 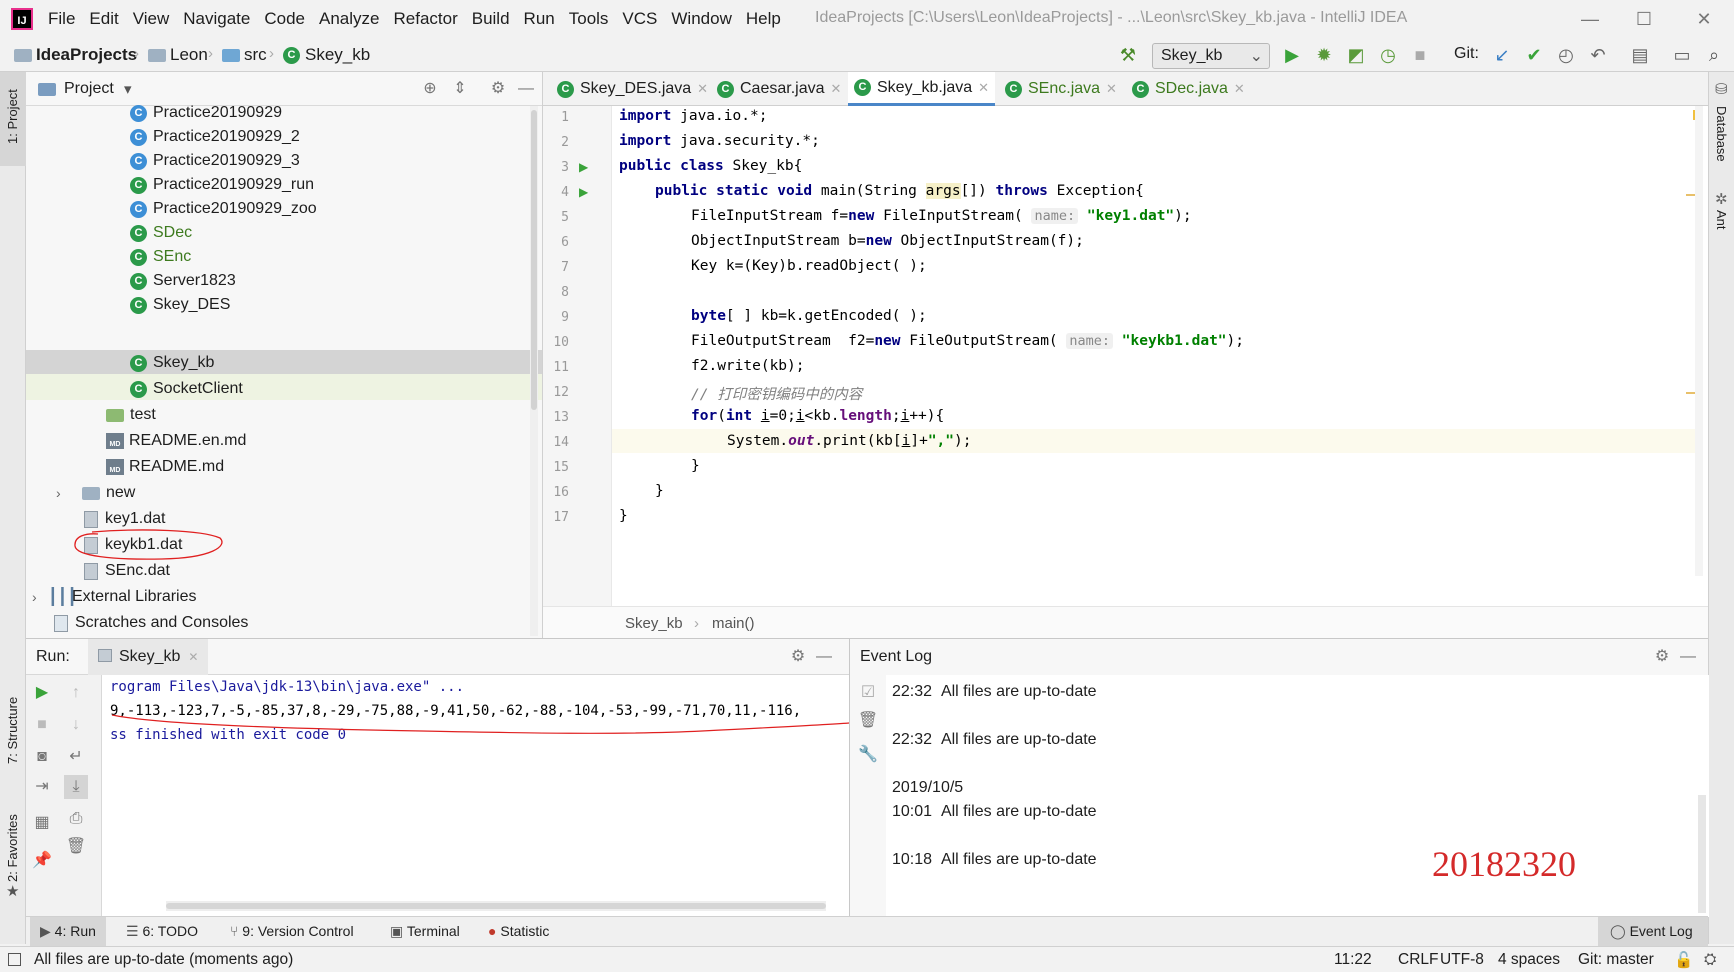 I want to click on line-separator: CRLF, so click(x=1418, y=960).